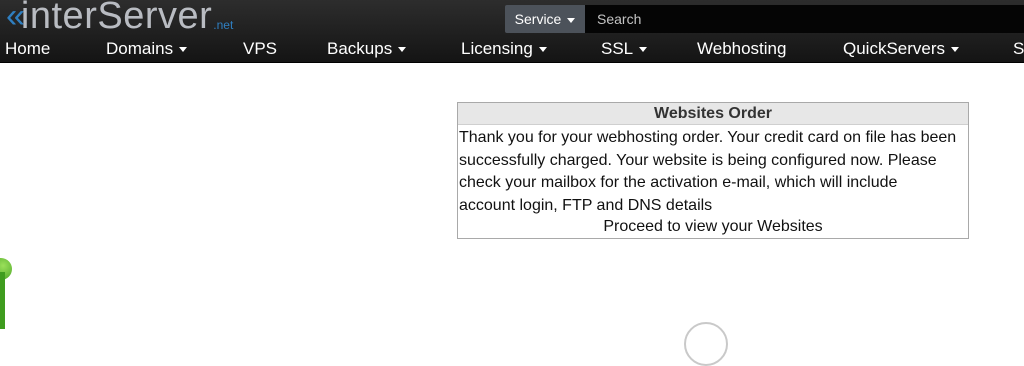 The height and width of the screenshot is (366, 1024). I want to click on message-line: account login, FTP and DNS details, so click(586, 205).